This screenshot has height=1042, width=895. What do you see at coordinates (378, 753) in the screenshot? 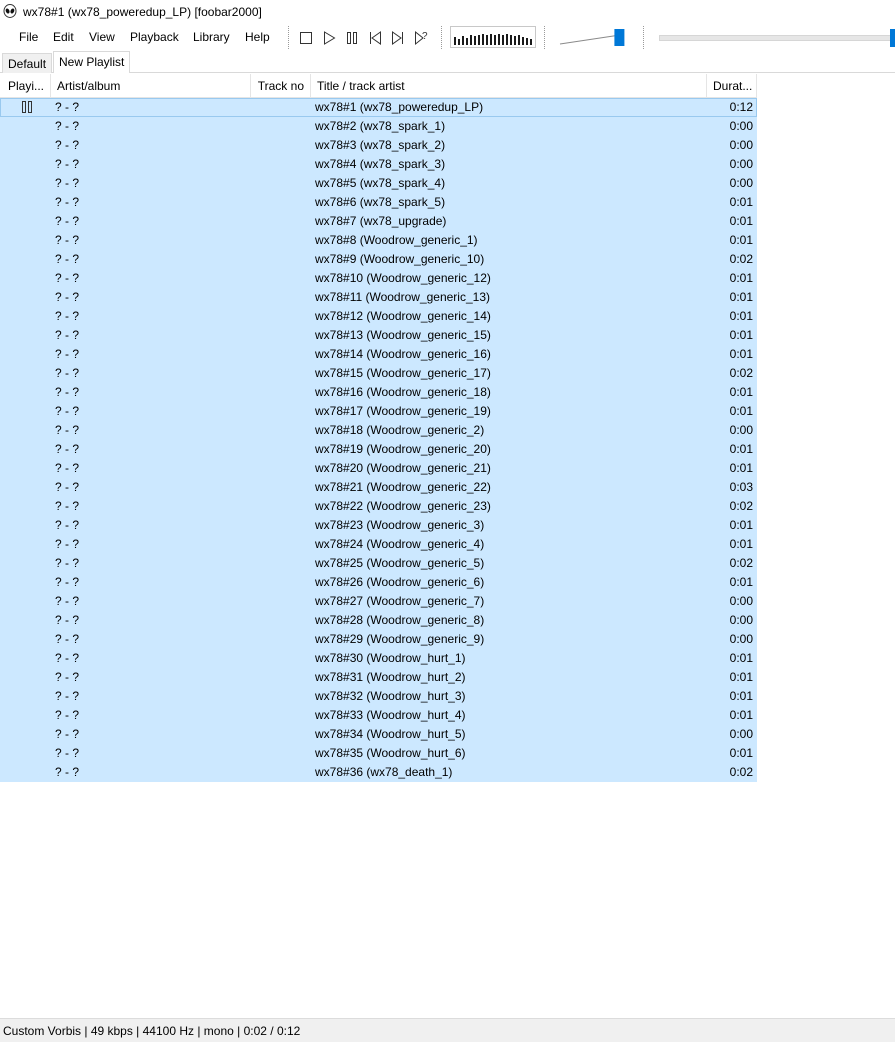
I see `playlist-row: ? - ? wx78#35 (Woodrow_hurt_6) 0:01` at bounding box center [378, 753].